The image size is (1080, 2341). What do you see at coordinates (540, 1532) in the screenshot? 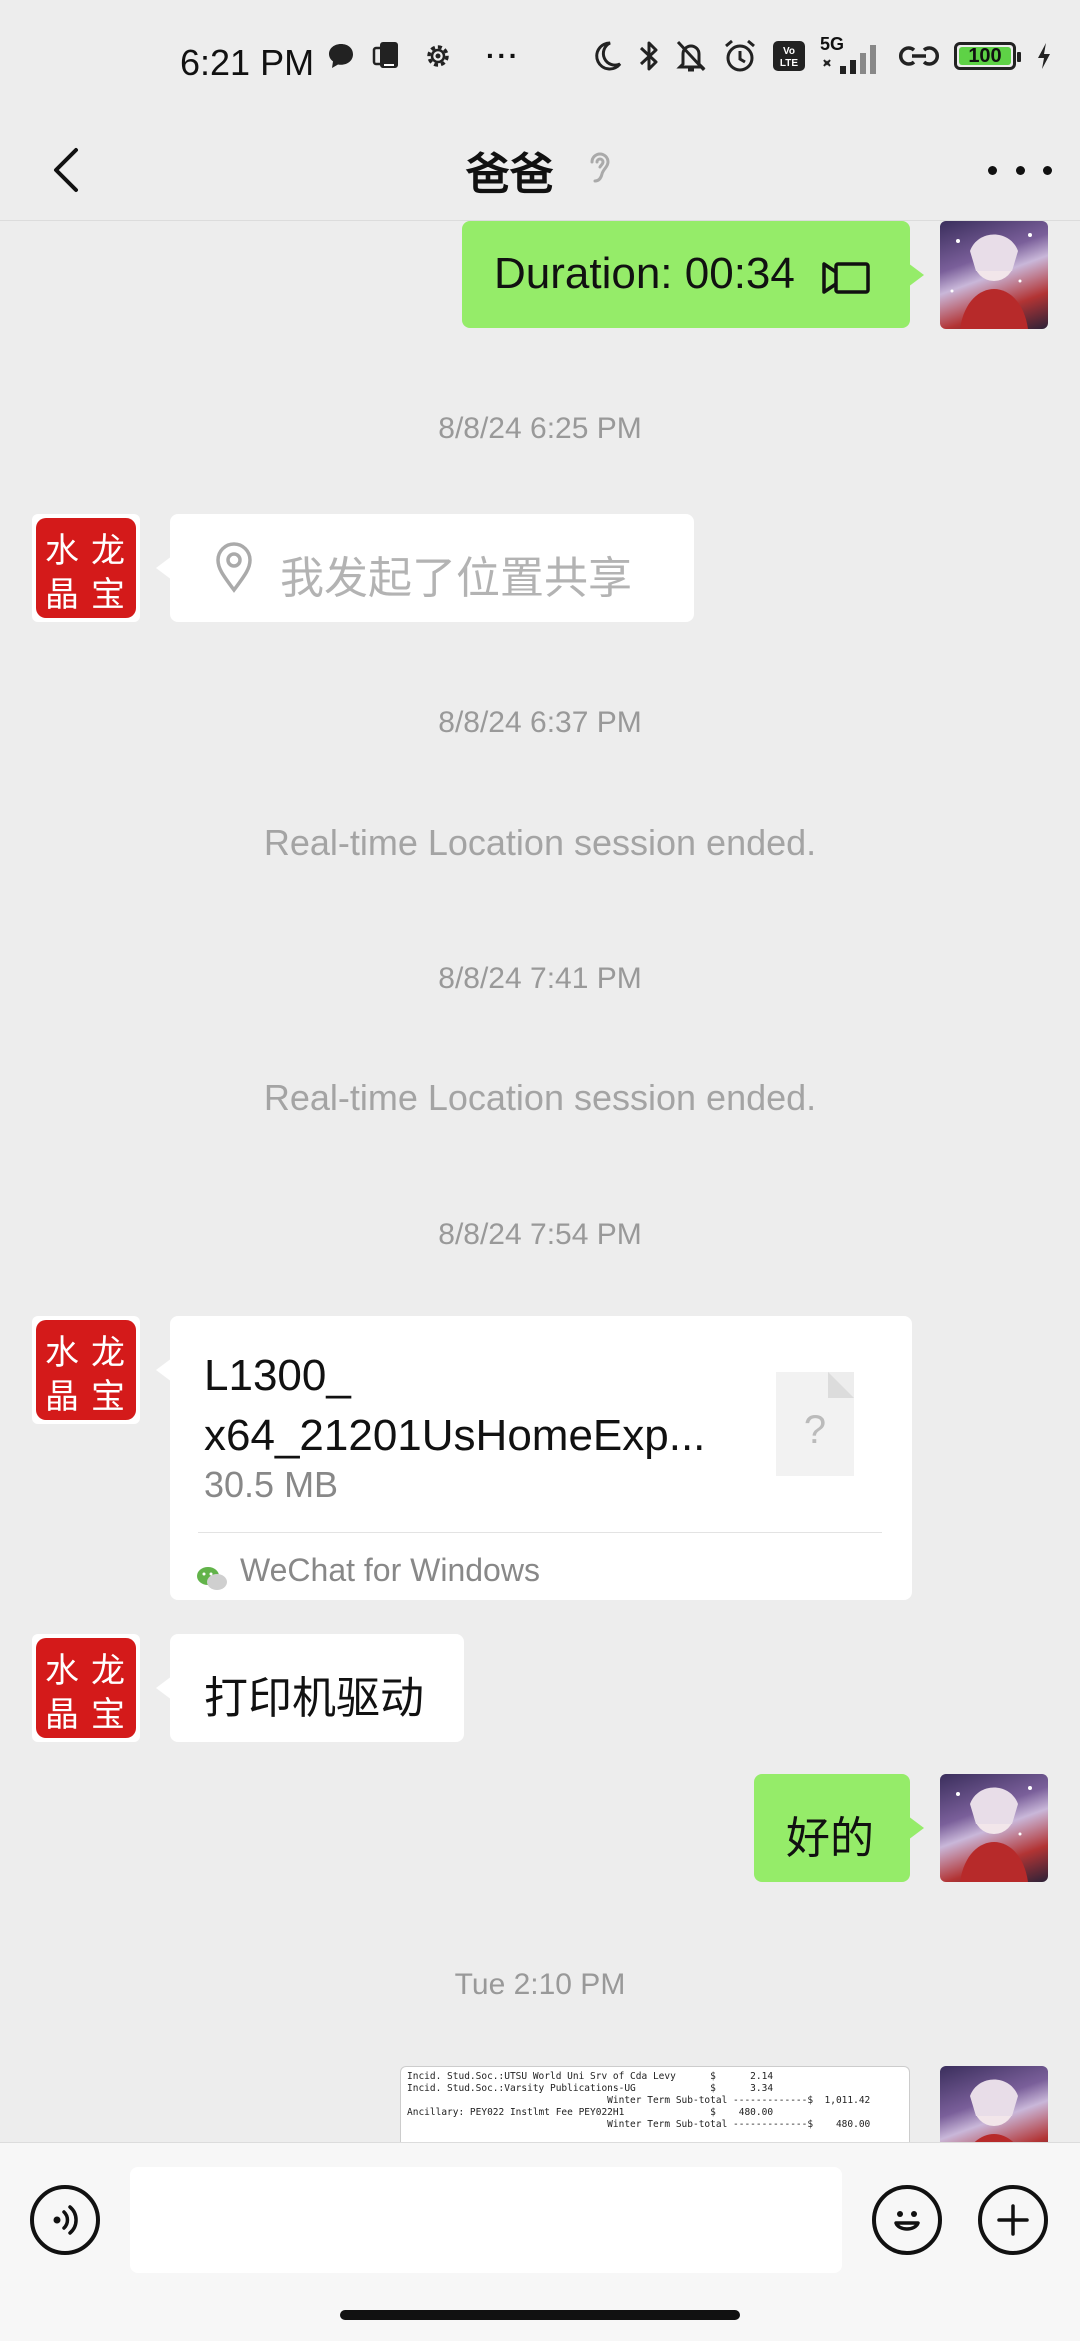
I see `divider` at bounding box center [540, 1532].